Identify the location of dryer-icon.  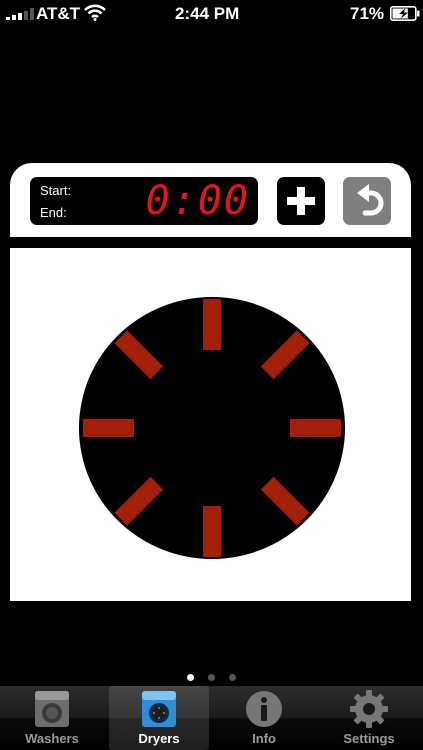
(159, 709).